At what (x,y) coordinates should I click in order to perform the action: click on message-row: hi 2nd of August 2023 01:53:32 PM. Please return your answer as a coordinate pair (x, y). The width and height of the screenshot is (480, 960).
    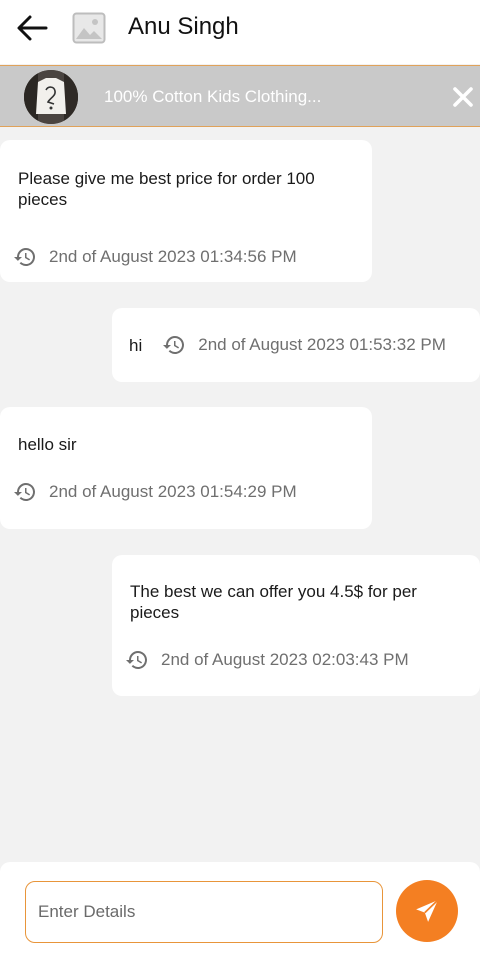
    Looking at the image, I should click on (287, 345).